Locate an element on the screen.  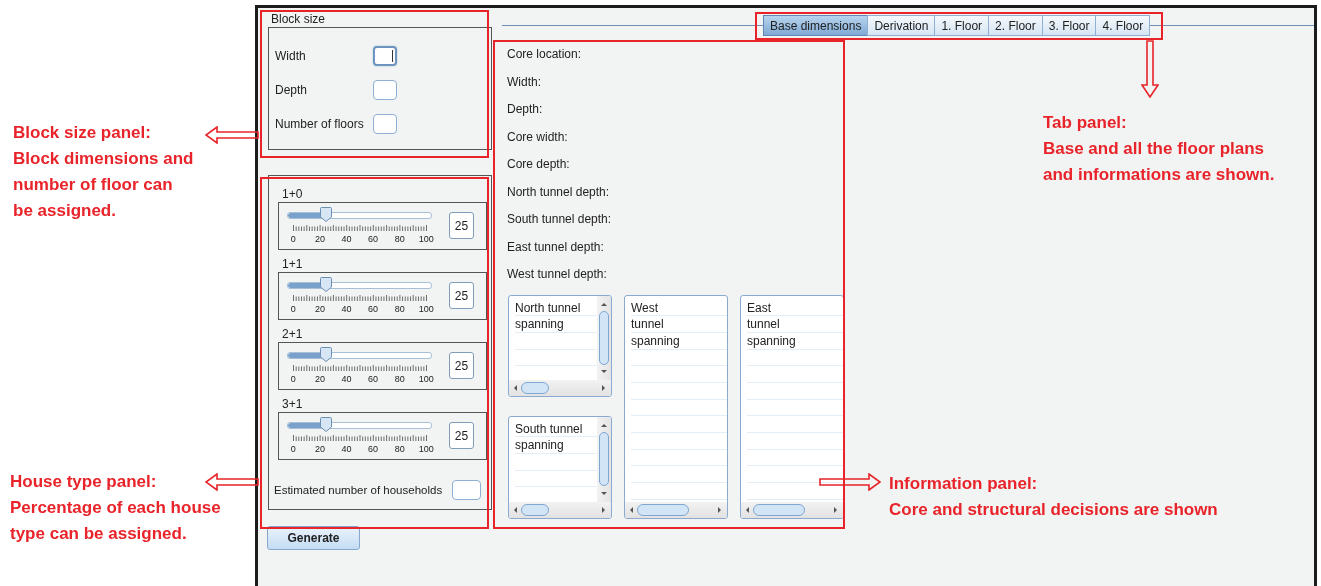
info-label: West tunnel depth: is located at coordinates (557, 275).